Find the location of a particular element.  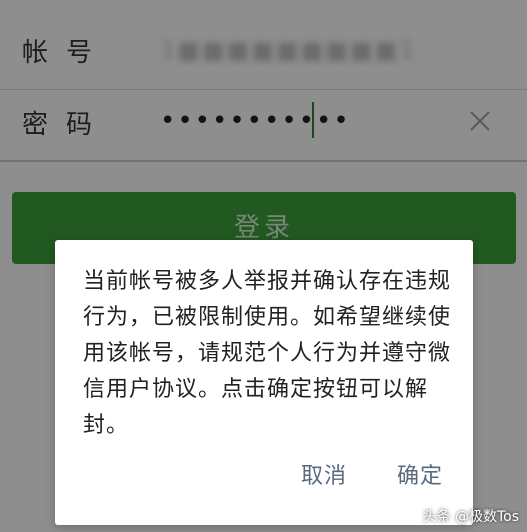

dialog-actions: 取消 确定 is located at coordinates (372, 474).